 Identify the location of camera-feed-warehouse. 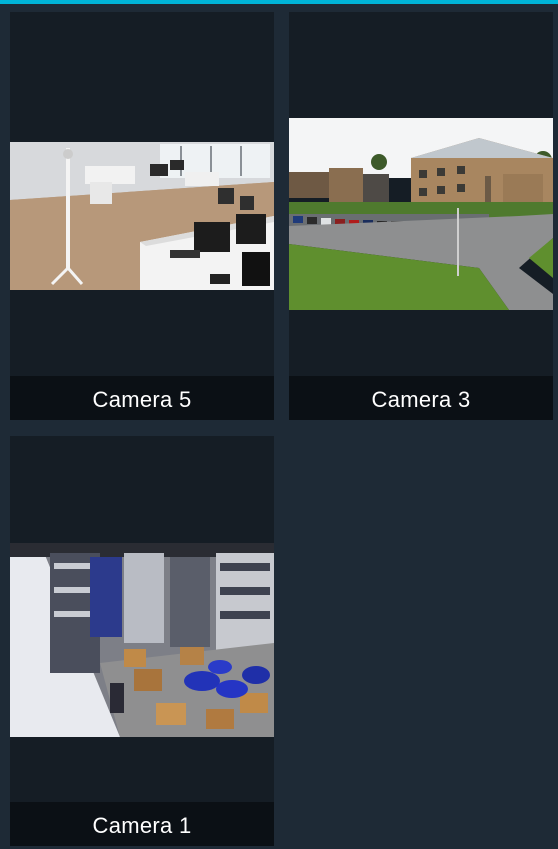
(142, 640).